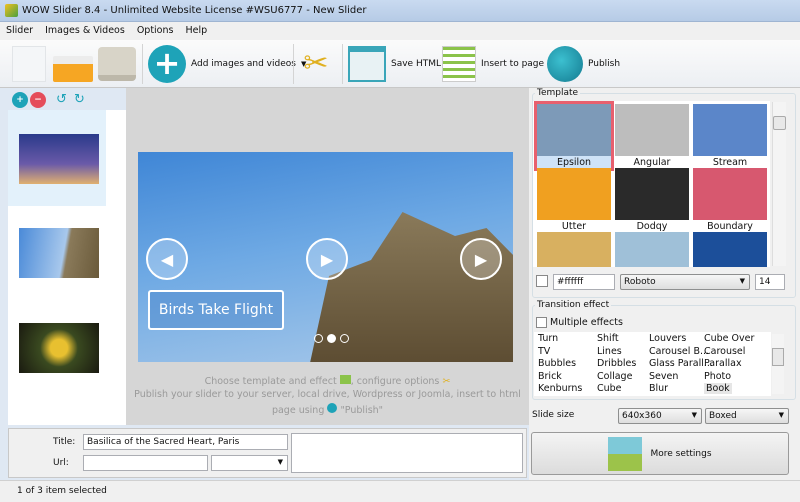 The height and width of the screenshot is (502, 800). Describe the element at coordinates (574, 200) in the screenshot. I see `template-item: Utter` at that location.